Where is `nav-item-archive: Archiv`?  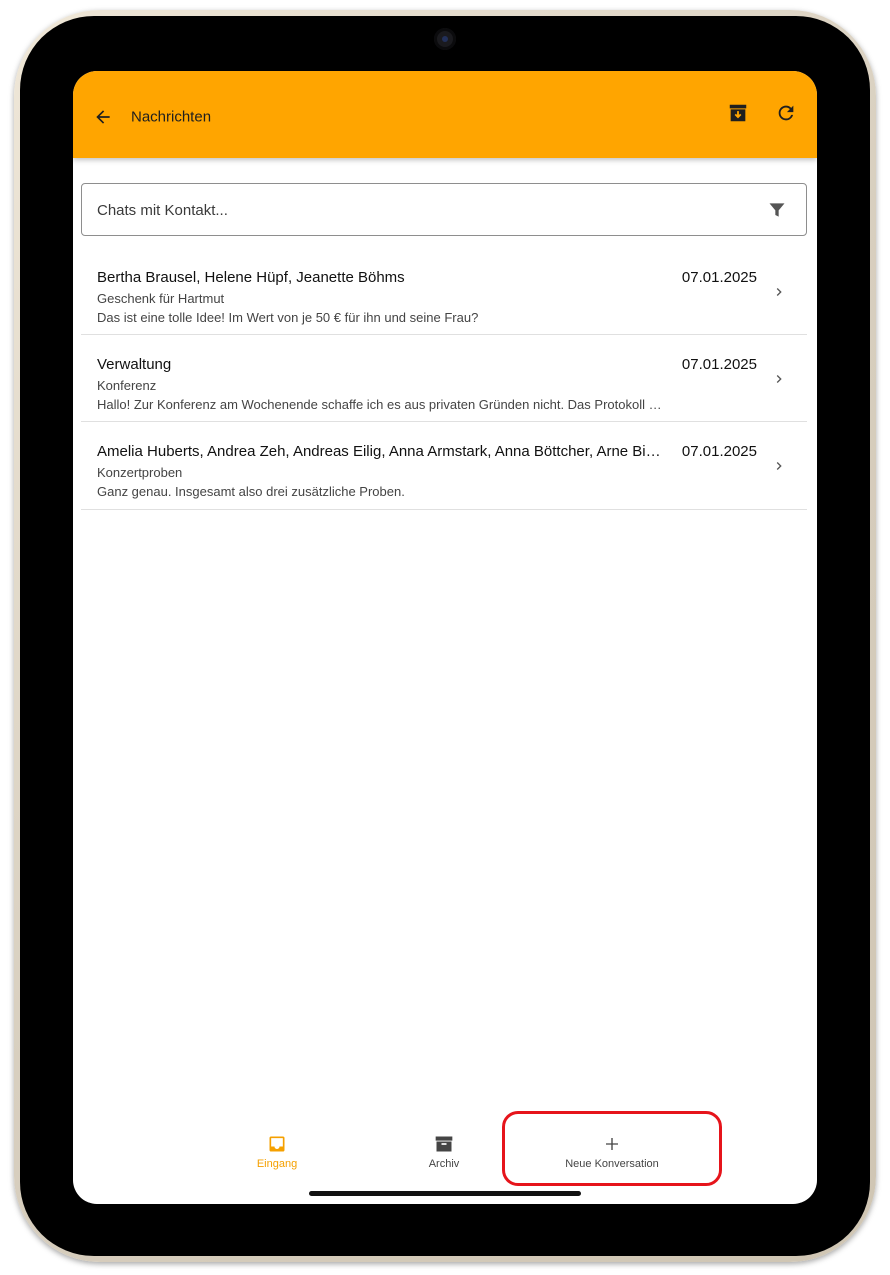
nav-item-archive: Archiv is located at coordinates (444, 1159).